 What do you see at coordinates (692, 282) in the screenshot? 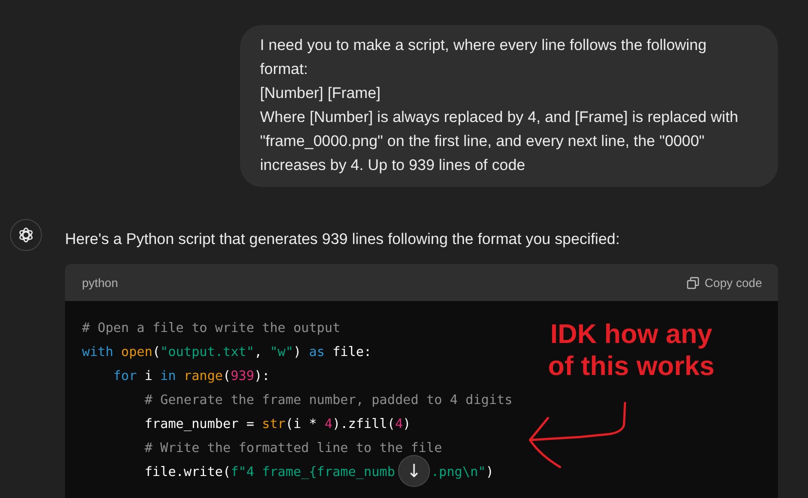
I see `copy-icon` at bounding box center [692, 282].